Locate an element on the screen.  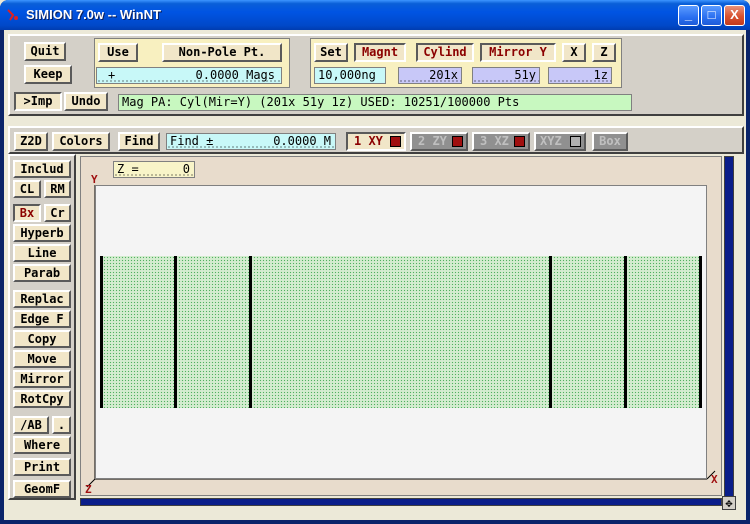
vertical-scrollbar is located at coordinates (729, 328).